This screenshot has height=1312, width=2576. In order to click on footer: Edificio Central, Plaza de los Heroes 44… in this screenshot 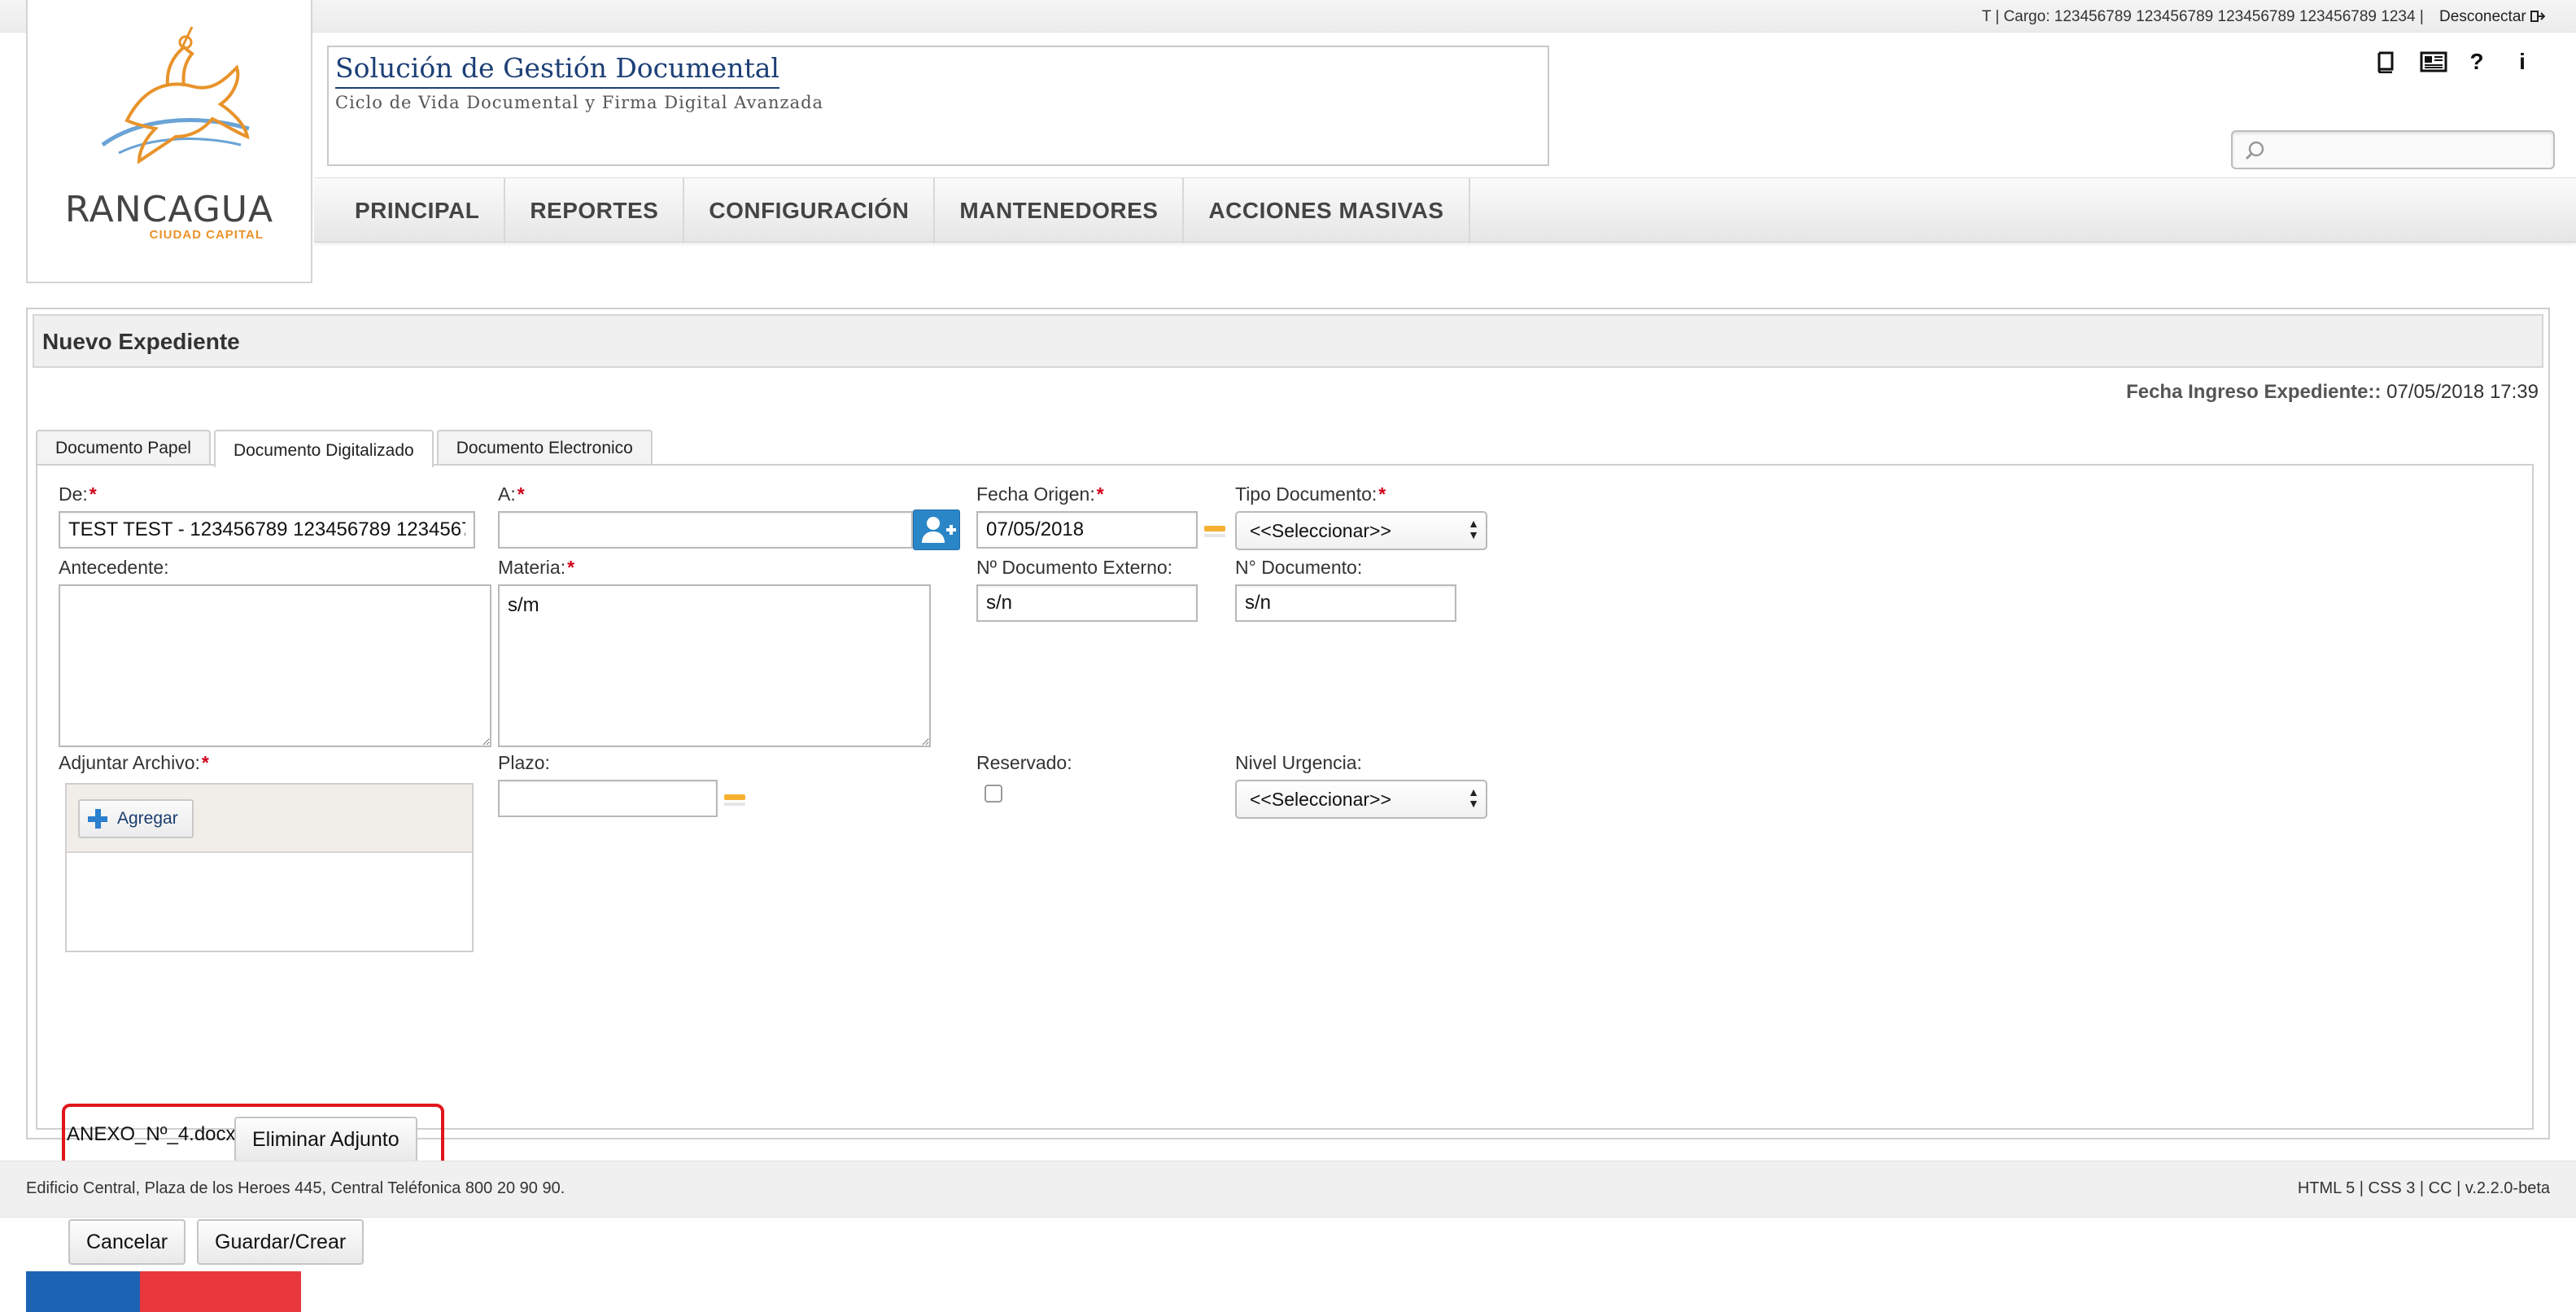, I will do `click(1288, 1189)`.